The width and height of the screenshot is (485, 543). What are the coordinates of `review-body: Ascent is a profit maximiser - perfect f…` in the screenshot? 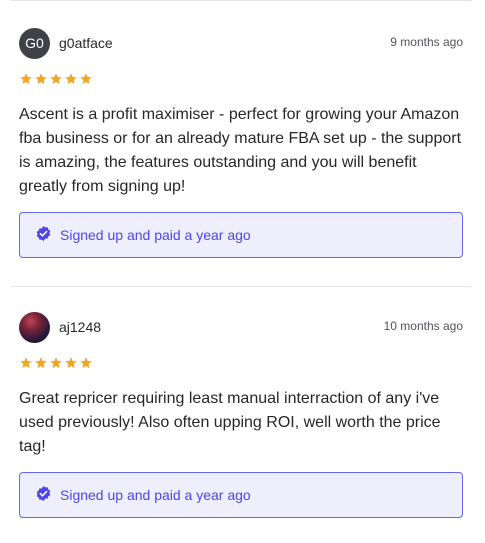 It's located at (240, 150).